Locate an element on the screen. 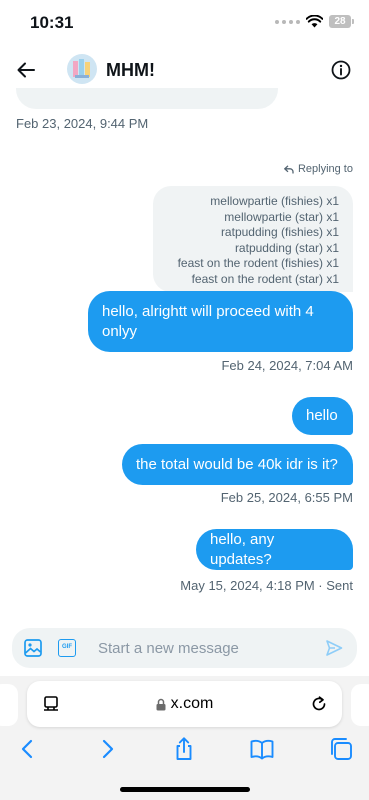  quoted-line: ratpudding (fishies) x1 is located at coordinates (279, 232).